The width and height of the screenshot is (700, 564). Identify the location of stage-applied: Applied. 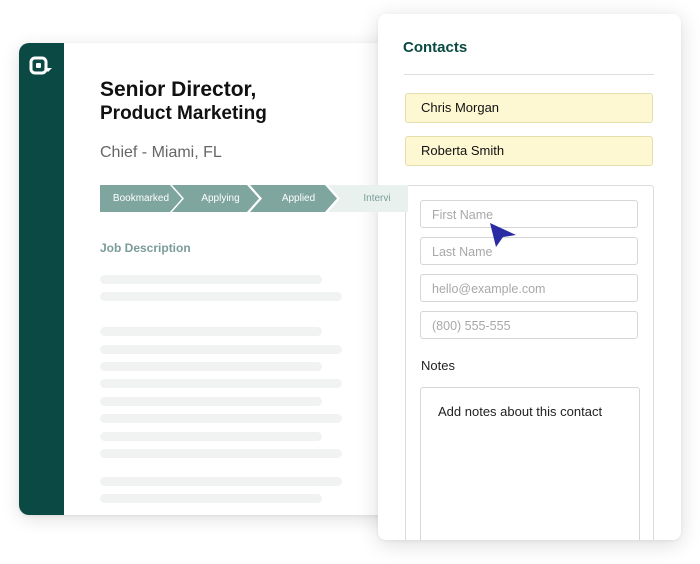
(293, 198).